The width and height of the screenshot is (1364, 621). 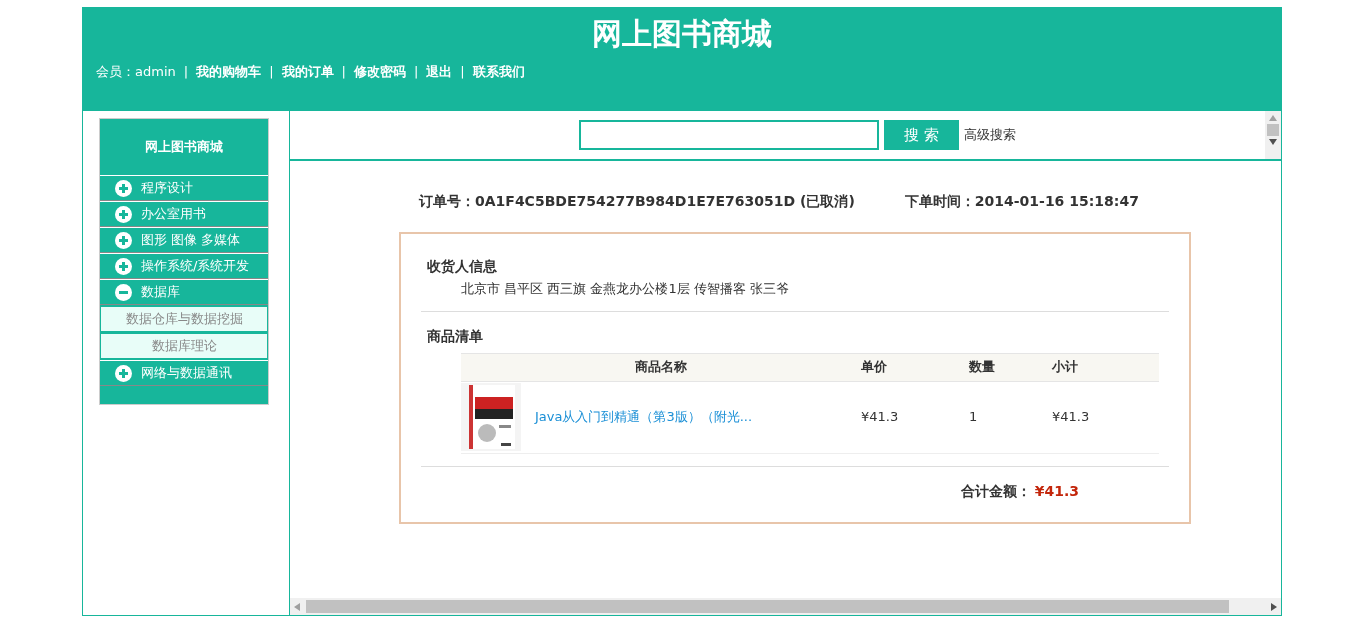 What do you see at coordinates (1274, 606) in the screenshot?
I see `right-arrow-icon` at bounding box center [1274, 606].